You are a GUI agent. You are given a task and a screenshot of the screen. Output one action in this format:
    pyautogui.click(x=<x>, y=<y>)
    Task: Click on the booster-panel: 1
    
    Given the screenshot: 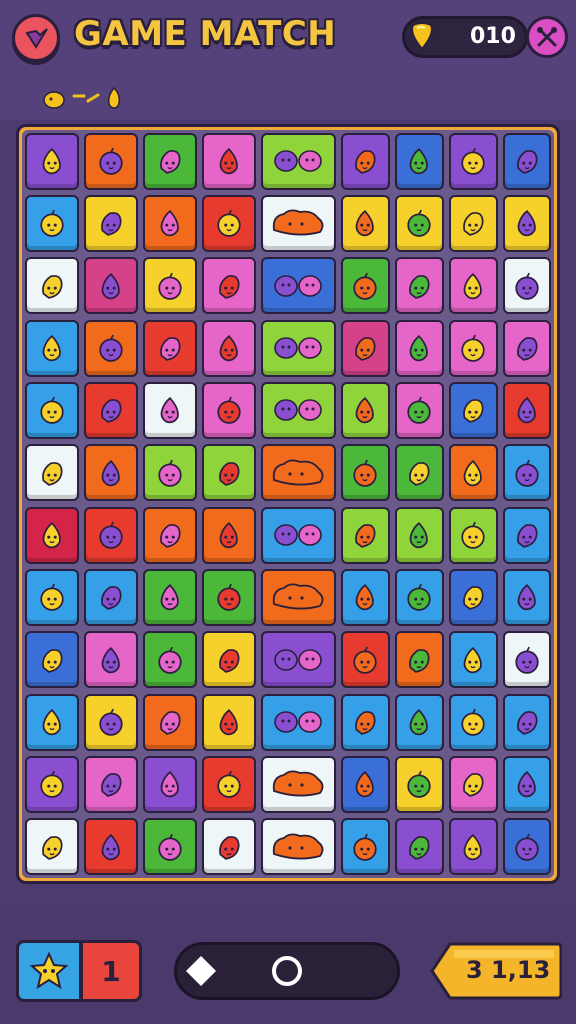 What is the action you would take?
    pyautogui.click(x=79, y=971)
    